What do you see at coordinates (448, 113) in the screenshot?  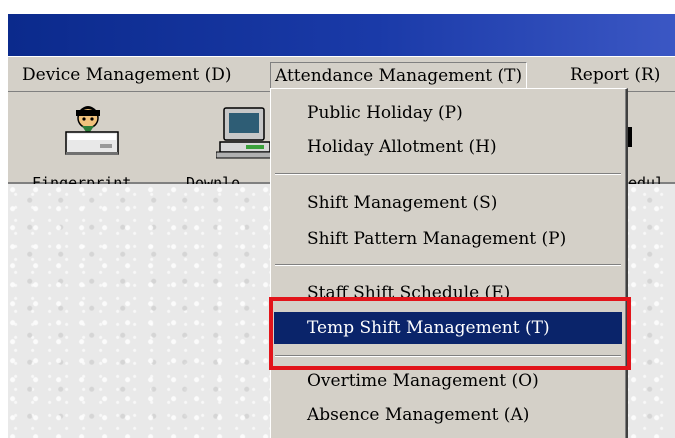 I see `menu-item-public-holiday: Public Holiday (P)` at bounding box center [448, 113].